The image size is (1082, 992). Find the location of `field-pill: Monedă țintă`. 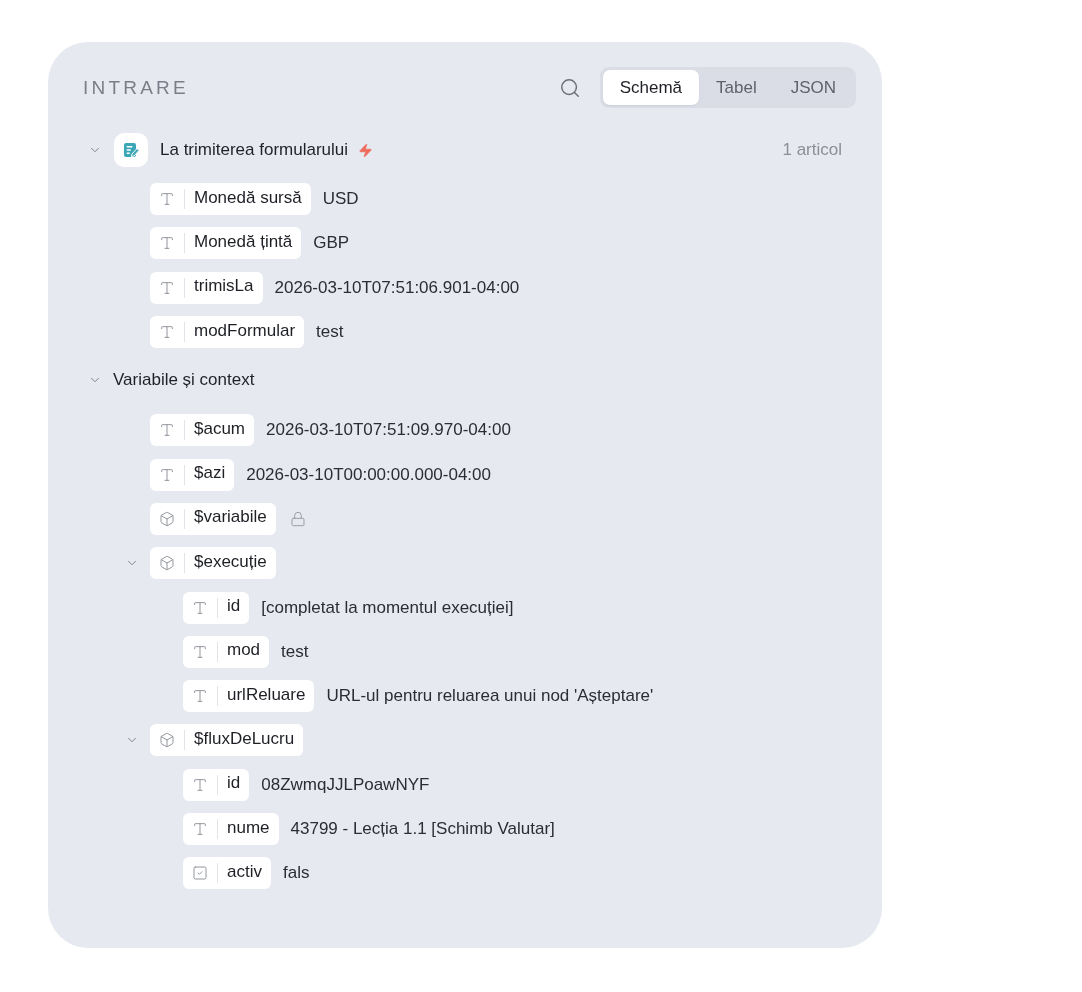

field-pill: Monedă țintă is located at coordinates (226, 243).